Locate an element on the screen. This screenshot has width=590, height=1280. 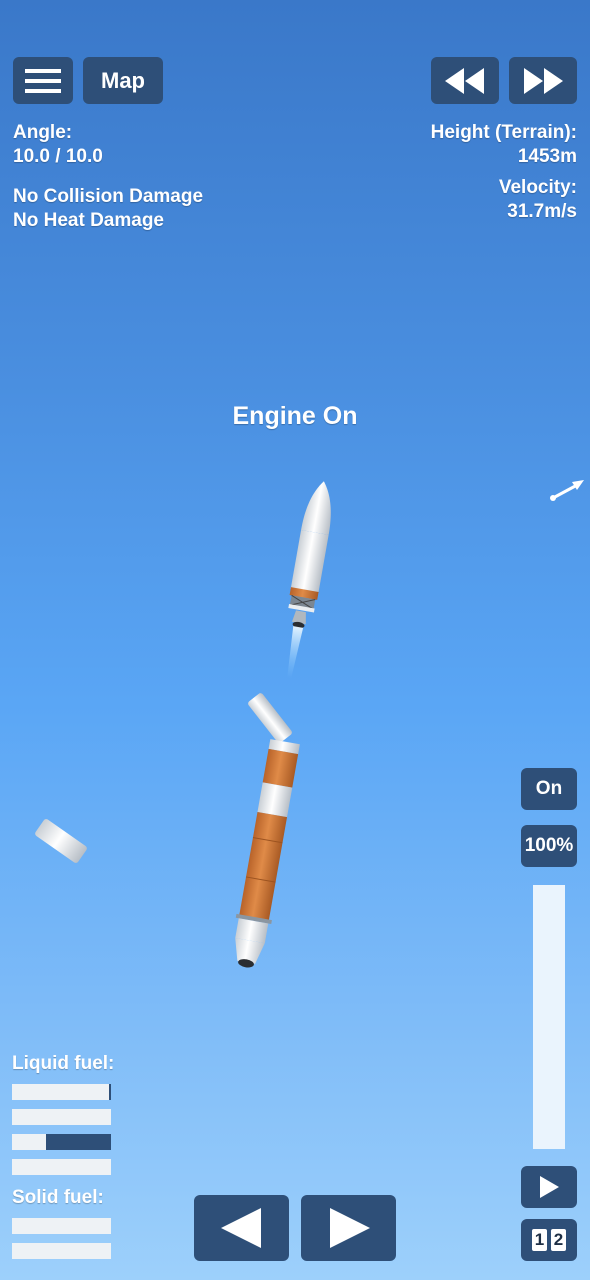
liquid-fuel-label: Liquid fuel: is located at coordinates (63, 1063).